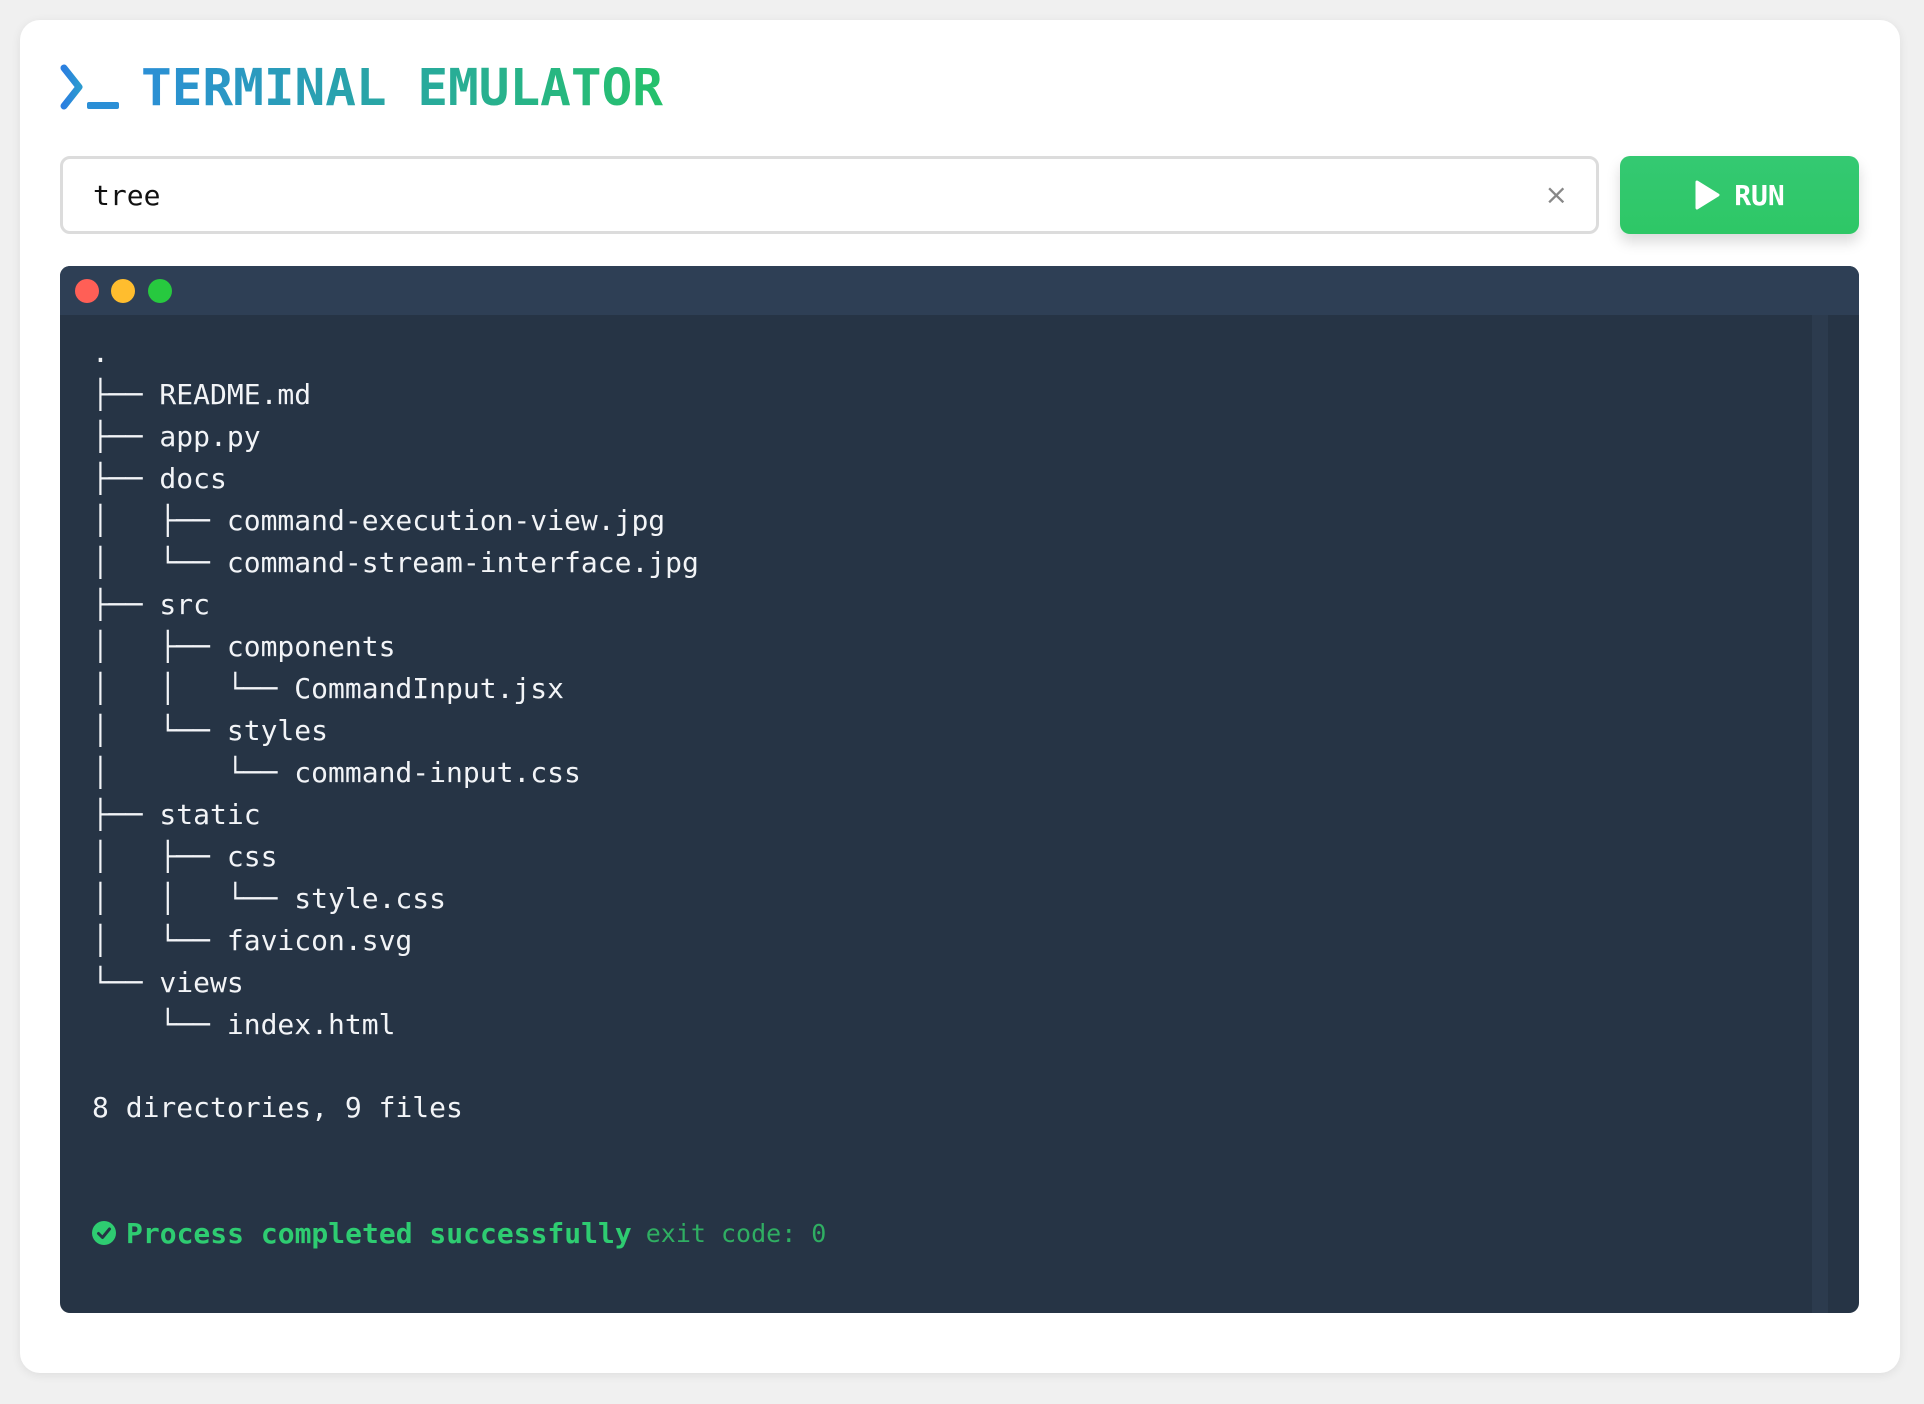 The width and height of the screenshot is (1924, 1404). What do you see at coordinates (252, 940) in the screenshot?
I see `output-line: │ └── favicon.svg` at bounding box center [252, 940].